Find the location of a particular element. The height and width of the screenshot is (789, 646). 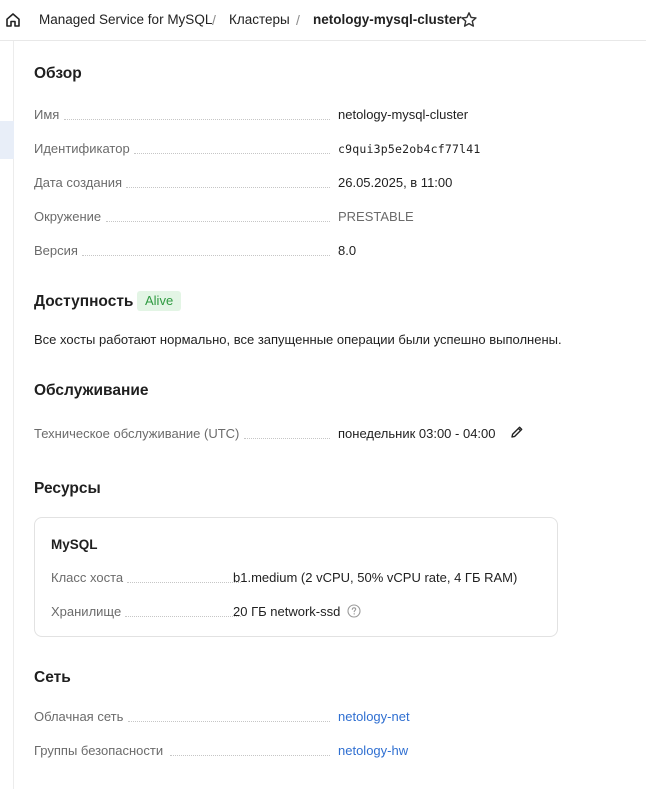

field-row-security-groups: Группы безопасности netology-hw is located at coordinates (259, 752).